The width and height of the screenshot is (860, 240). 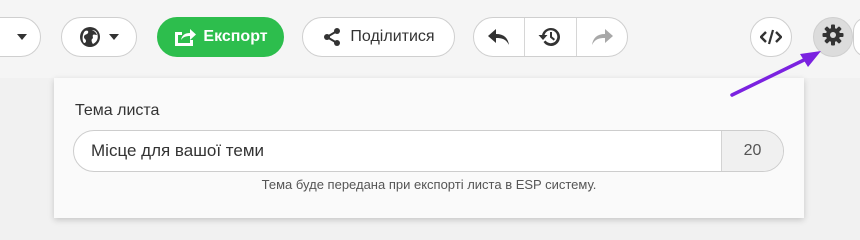 I want to click on share-label: Поділитися, so click(x=392, y=36).